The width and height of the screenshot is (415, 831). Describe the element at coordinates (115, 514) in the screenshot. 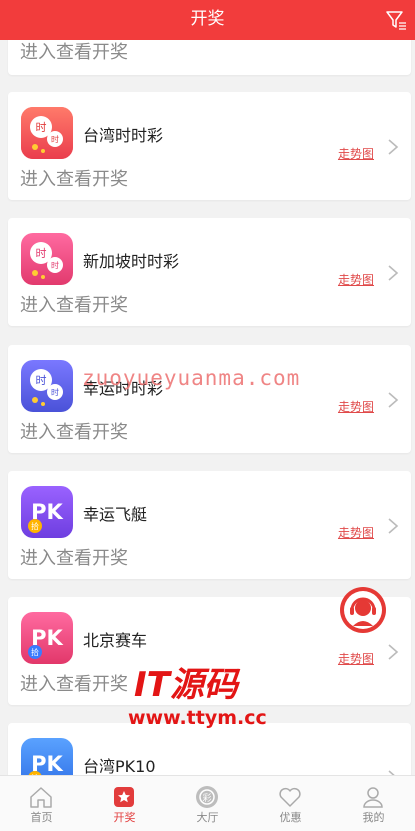

I see `lottery-name: 幸运飞艇` at that location.